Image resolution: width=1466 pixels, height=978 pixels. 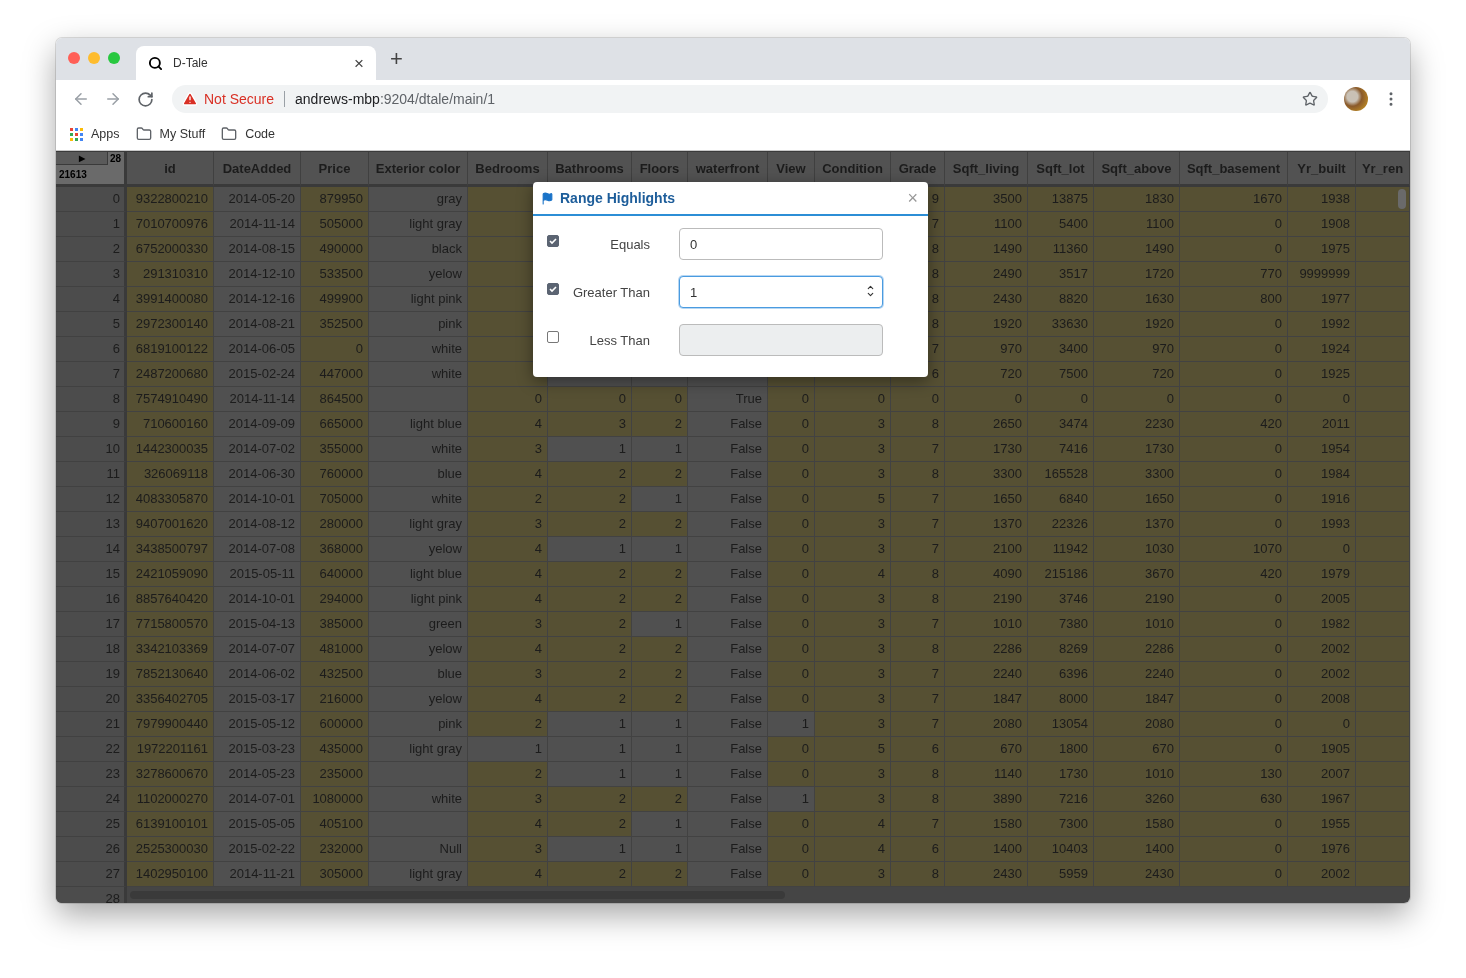 What do you see at coordinates (986, 774) in the screenshot?
I see `table-cell: 1140` at bounding box center [986, 774].